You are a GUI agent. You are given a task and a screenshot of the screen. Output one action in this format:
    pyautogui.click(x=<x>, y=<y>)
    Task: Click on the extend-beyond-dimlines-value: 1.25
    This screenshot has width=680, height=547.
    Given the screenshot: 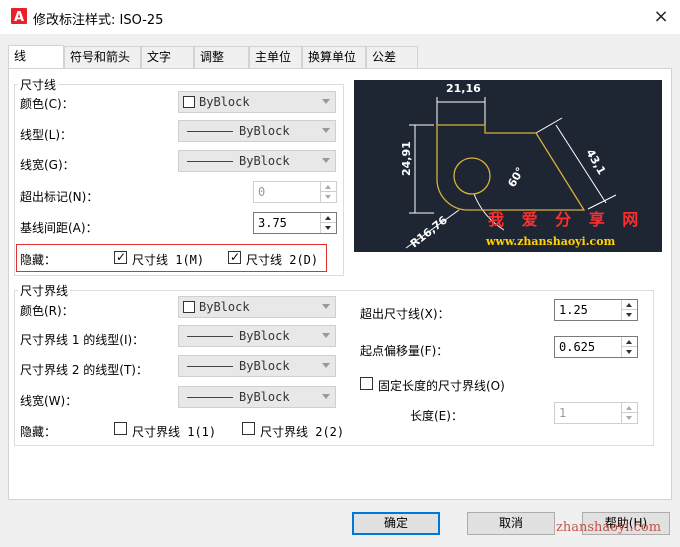 What is the action you would take?
    pyautogui.click(x=573, y=310)
    